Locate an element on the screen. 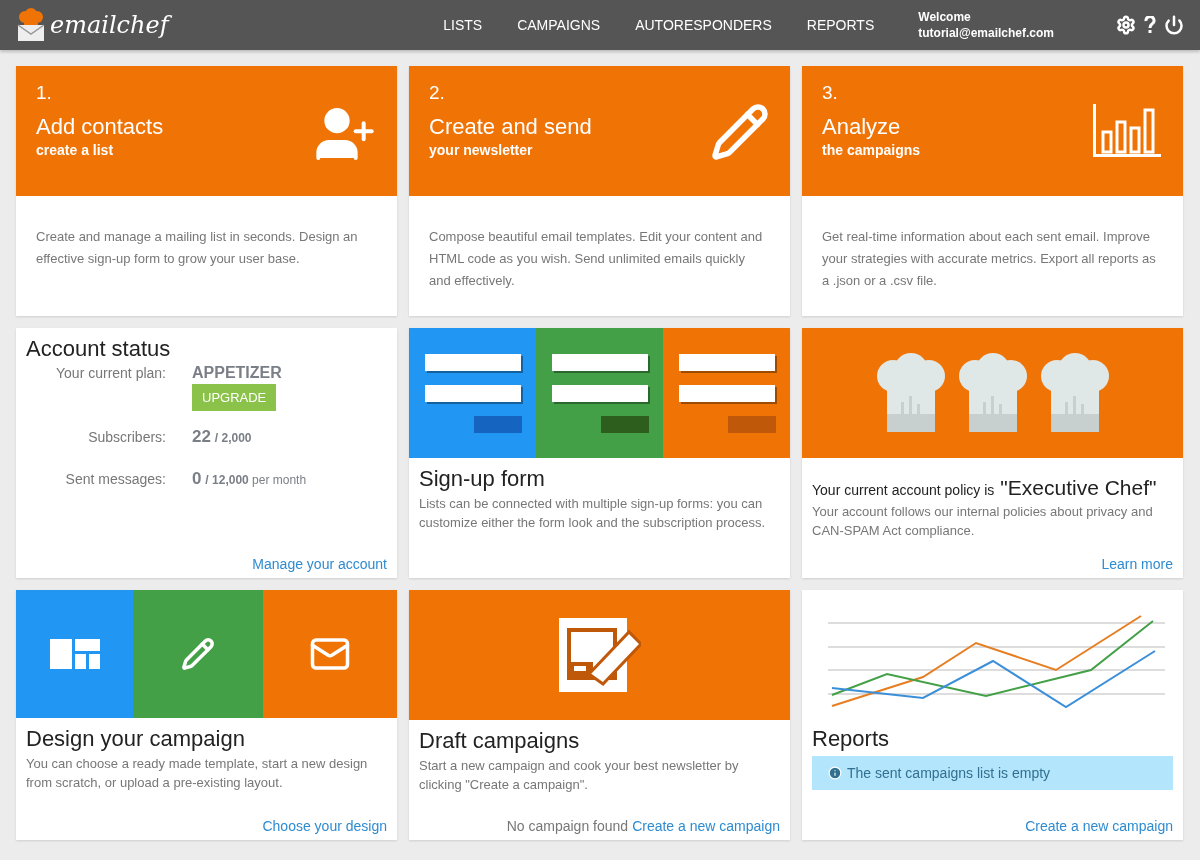 The image size is (1200, 860). card-description: Your account follows our internal policies about privacy and CAN-SPAM Act compliance. is located at coordinates (983, 521).